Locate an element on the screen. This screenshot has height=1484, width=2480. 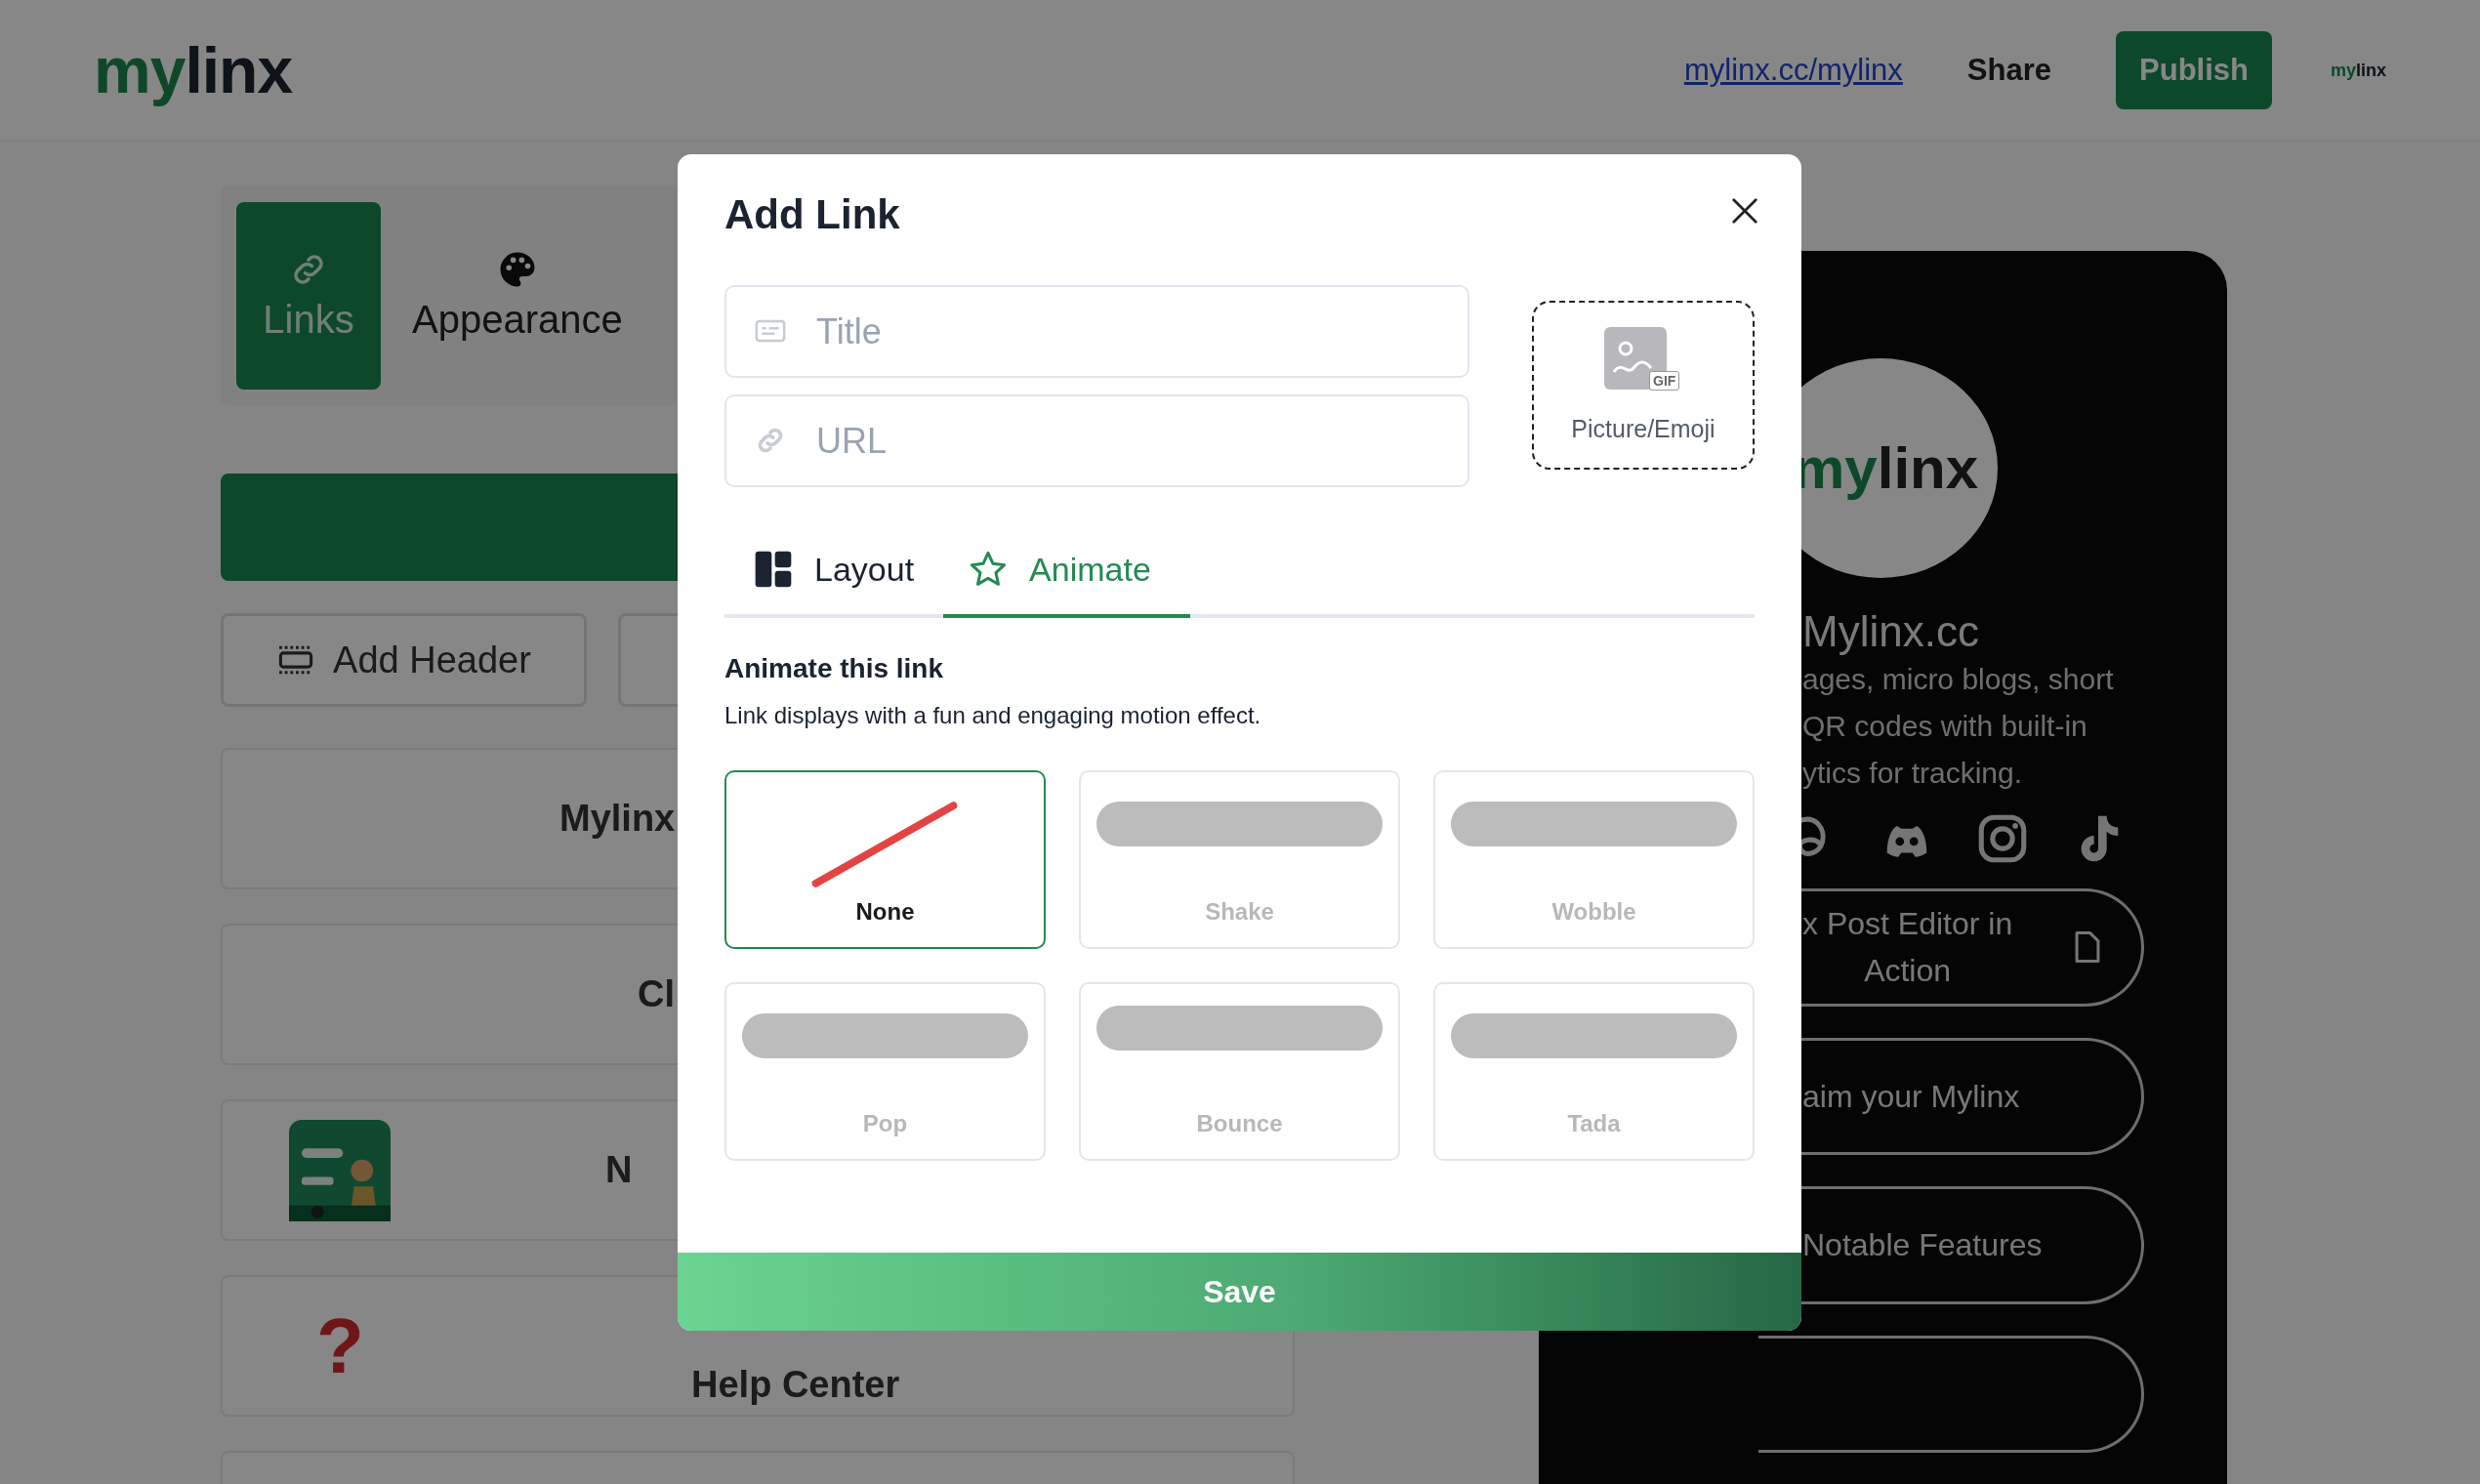
add-header-button: Add Header is located at coordinates (404, 660).